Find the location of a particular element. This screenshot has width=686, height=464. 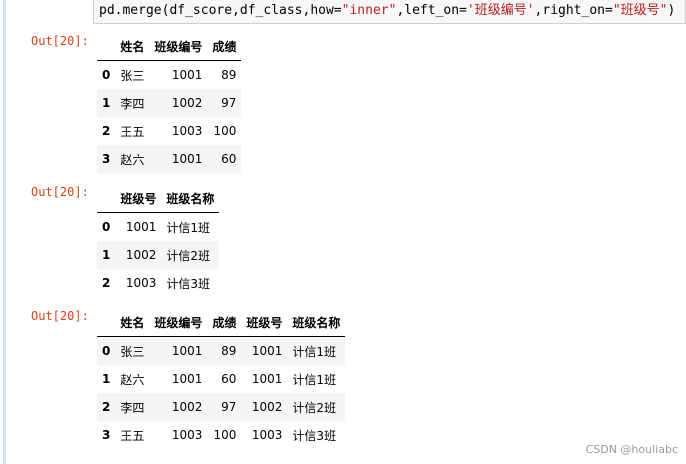

table-row: 3 王五 1003 100 1003 计信3班 is located at coordinates (221, 435).